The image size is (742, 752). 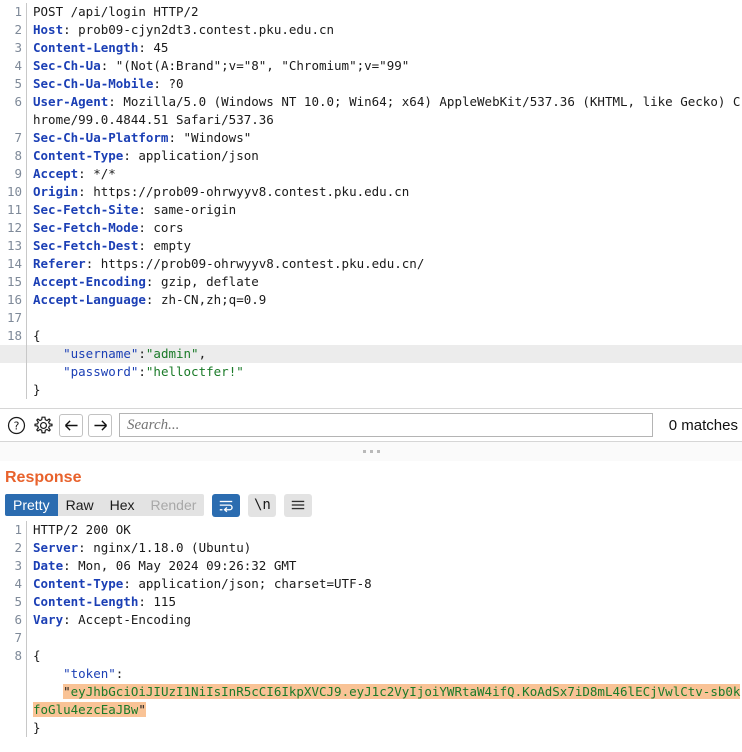 I want to click on hamburger-menu-icon, so click(x=298, y=505).